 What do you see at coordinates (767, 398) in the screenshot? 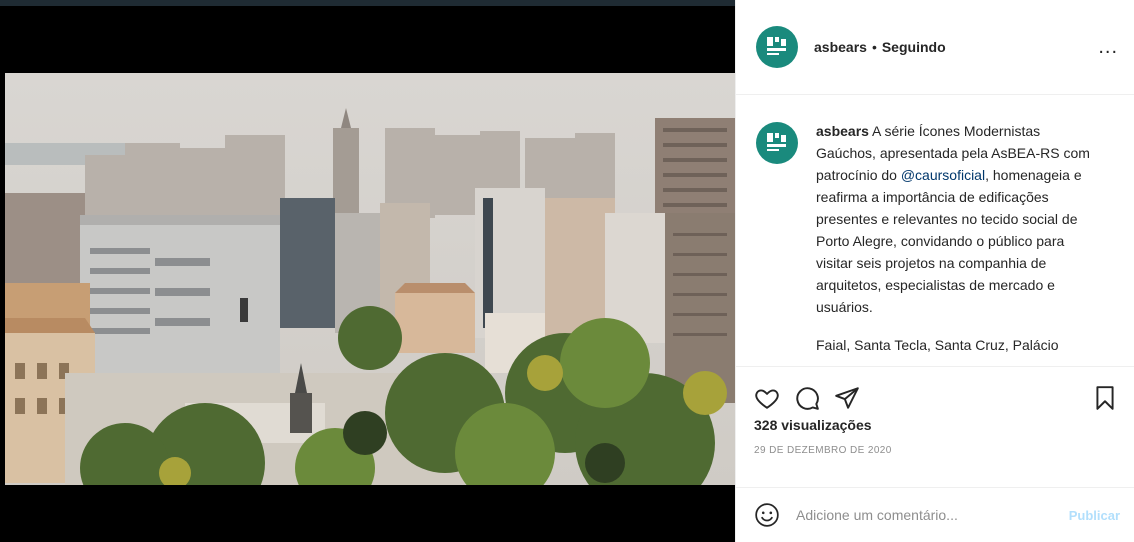
I see `heart-icon` at bounding box center [767, 398].